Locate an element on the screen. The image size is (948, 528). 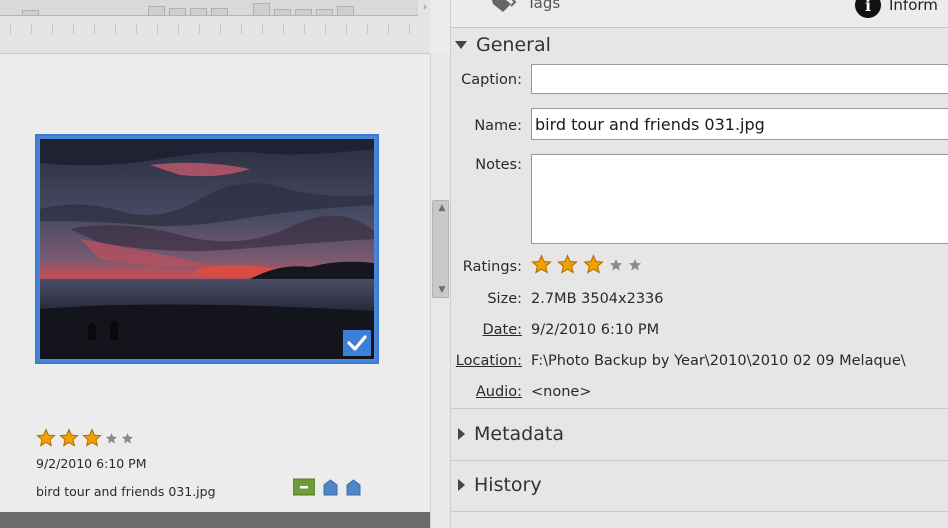
collapse-triangle-icon is located at coordinates (461, 45).